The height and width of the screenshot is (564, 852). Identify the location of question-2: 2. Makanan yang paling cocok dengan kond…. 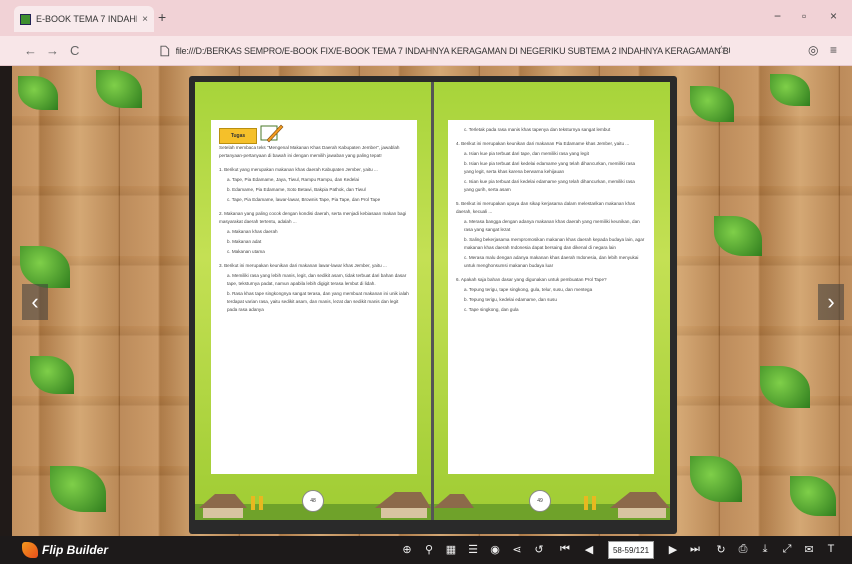
(313, 217).